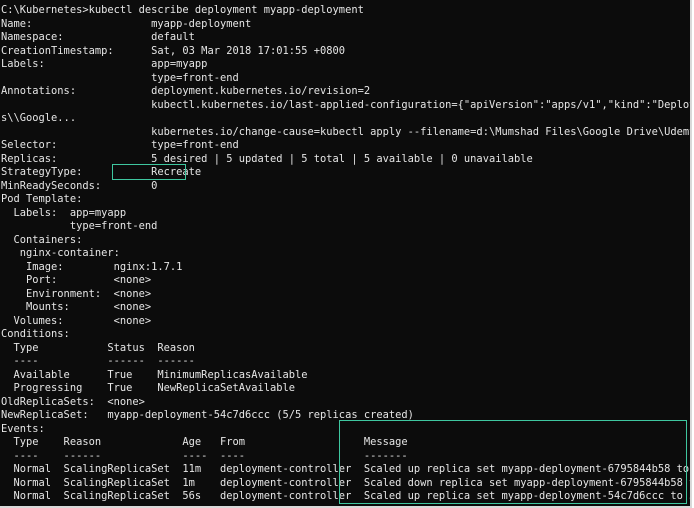  What do you see at coordinates (73, 401) in the screenshot?
I see `output-old-replica-sets: OldReplicaSets: <none>` at bounding box center [73, 401].